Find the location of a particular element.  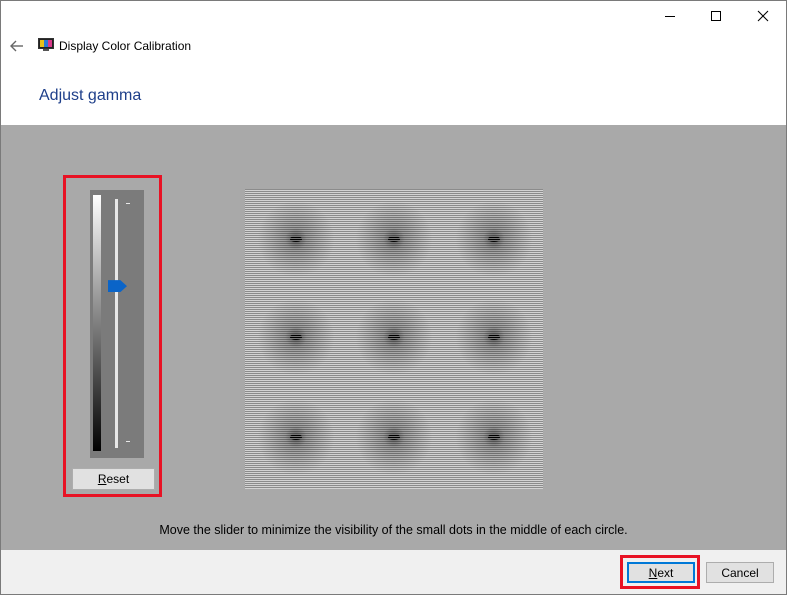

next-label: Next is located at coordinates (661, 572).